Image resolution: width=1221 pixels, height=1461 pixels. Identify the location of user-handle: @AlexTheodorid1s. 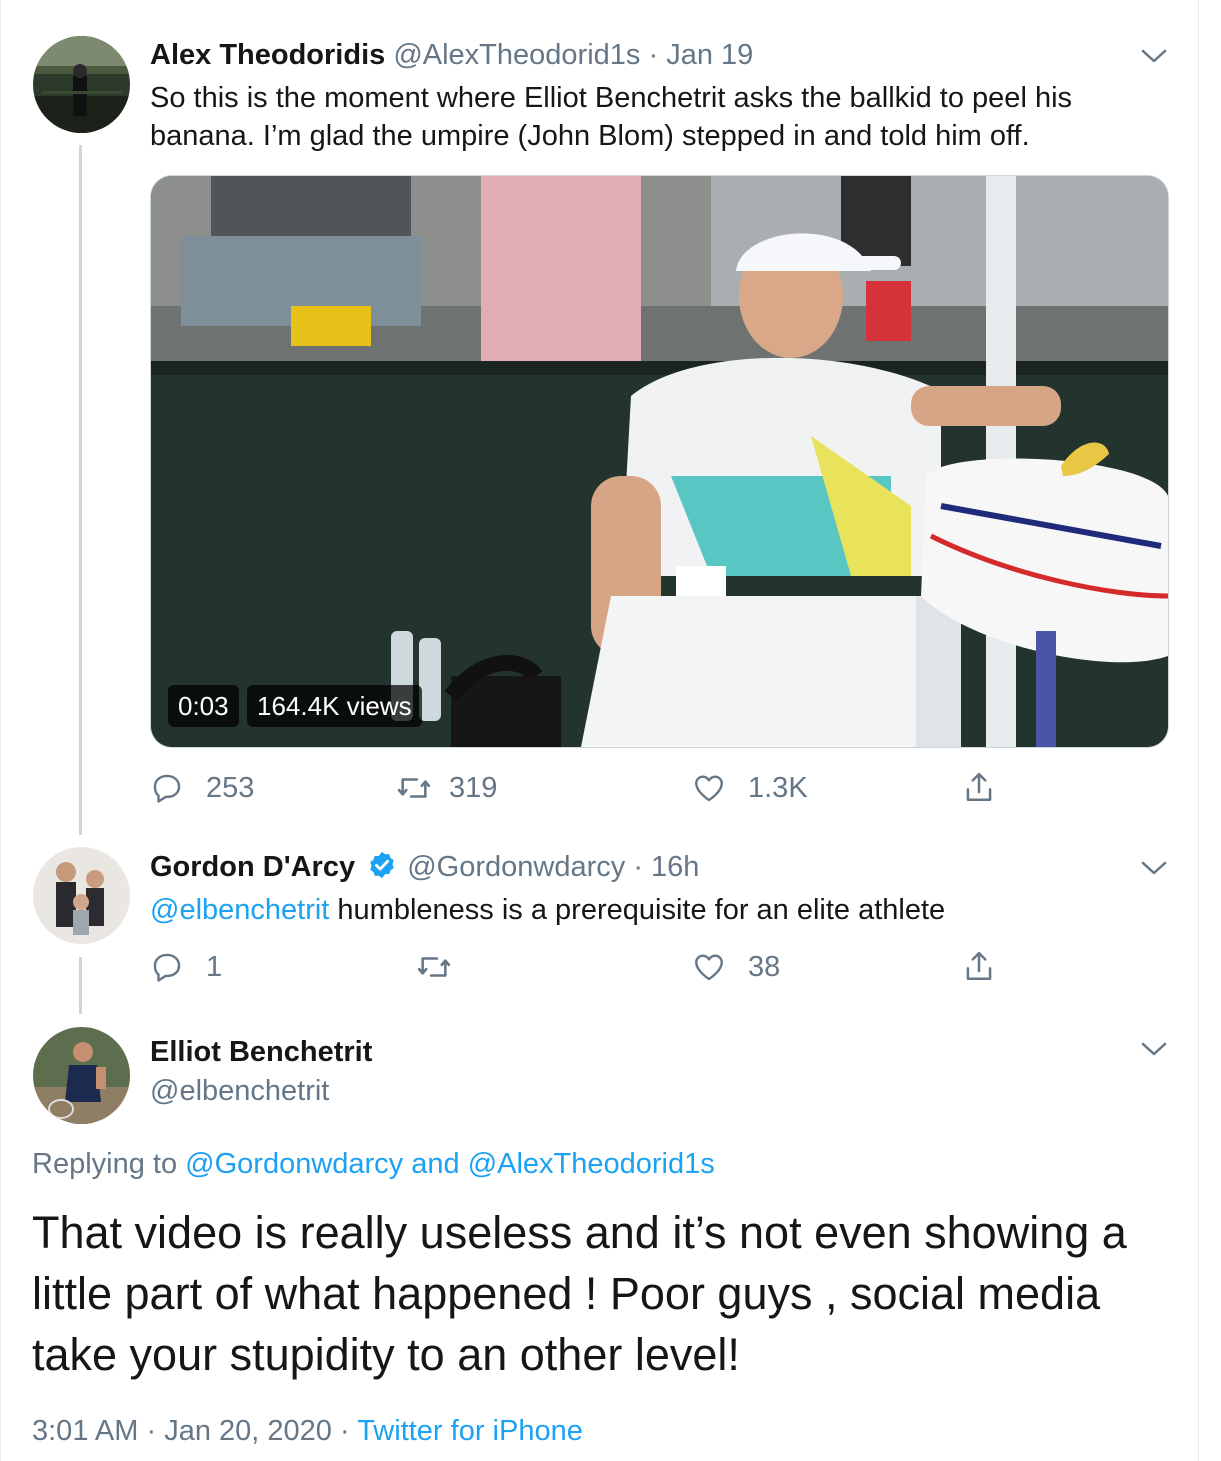
(516, 55).